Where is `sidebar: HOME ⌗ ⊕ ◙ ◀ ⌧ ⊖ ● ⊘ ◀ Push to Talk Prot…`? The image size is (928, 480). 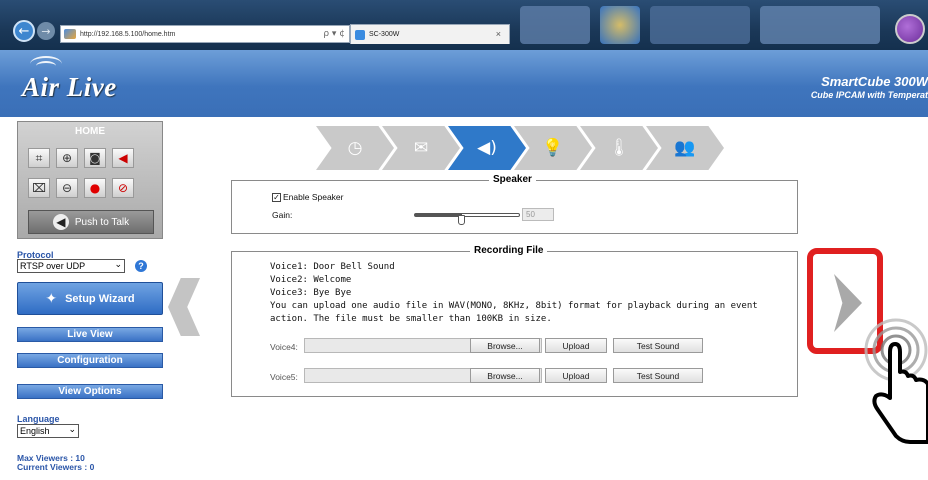 sidebar: HOME ⌗ ⊕ ◙ ◀ ⌧ ⊖ ● ⊘ ◀ Push to Talk Prot… is located at coordinates (89, 299).